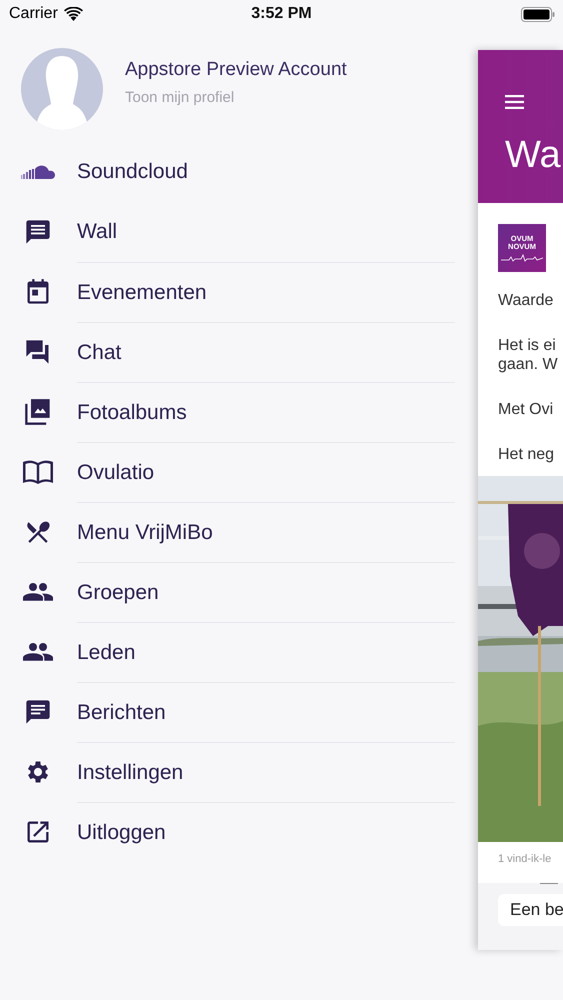  I want to click on menu-item: Wall, so click(239, 232).